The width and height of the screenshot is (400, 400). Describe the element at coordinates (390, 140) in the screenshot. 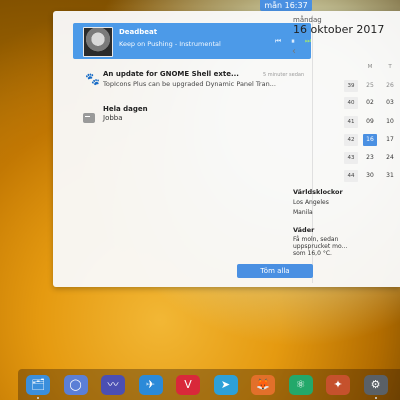

I see `calendar-day: 17` at that location.